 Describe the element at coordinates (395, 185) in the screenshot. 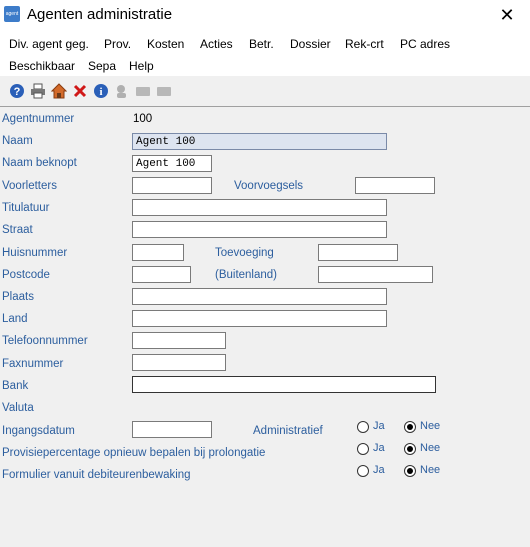

I see `voorvoegsels-field` at that location.